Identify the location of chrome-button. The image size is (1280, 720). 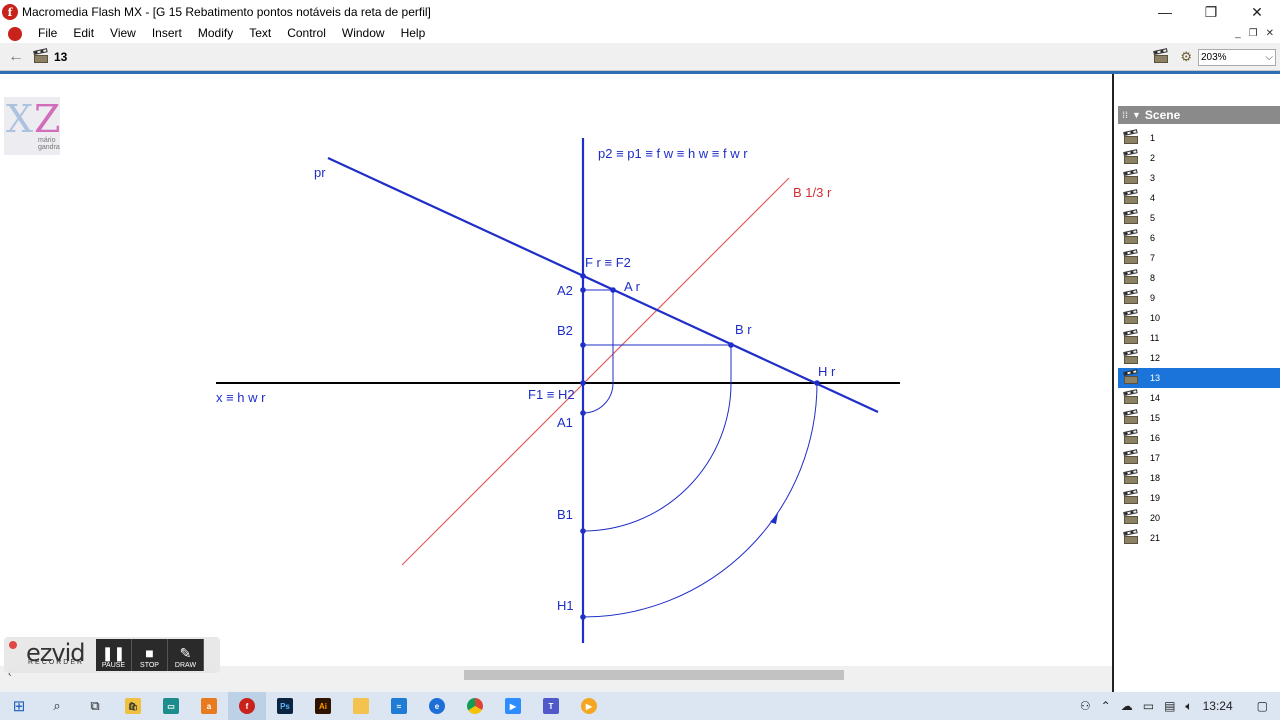
(475, 706).